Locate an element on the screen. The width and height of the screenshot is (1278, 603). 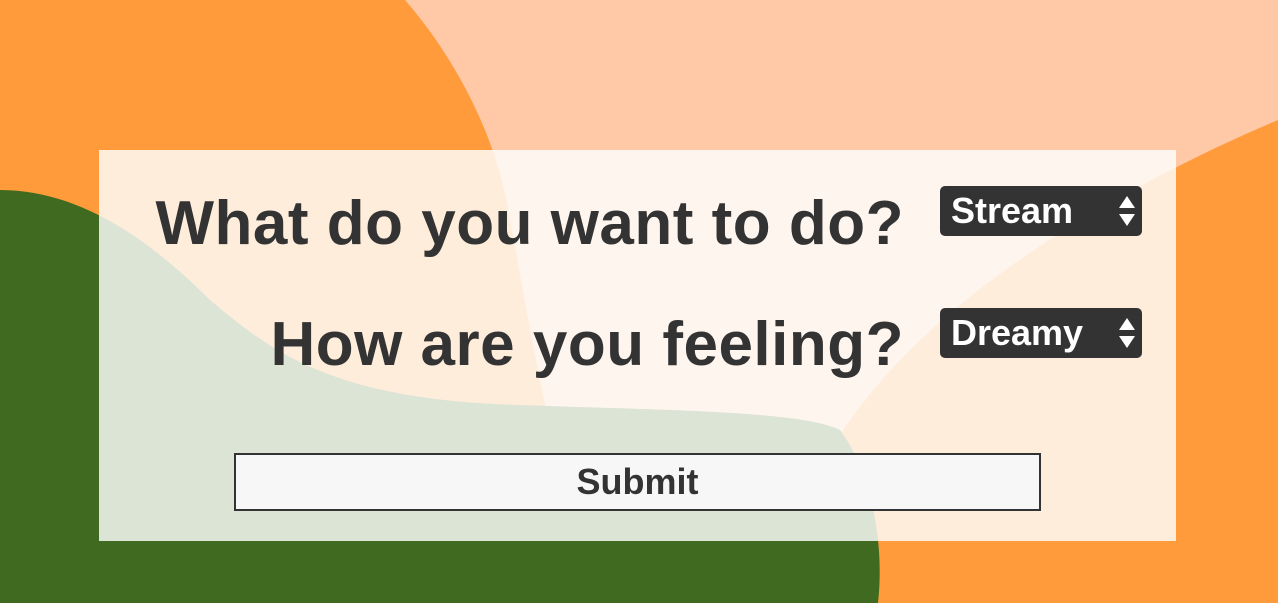
mood-question-label: How are you feeling? is located at coordinates (587, 344).